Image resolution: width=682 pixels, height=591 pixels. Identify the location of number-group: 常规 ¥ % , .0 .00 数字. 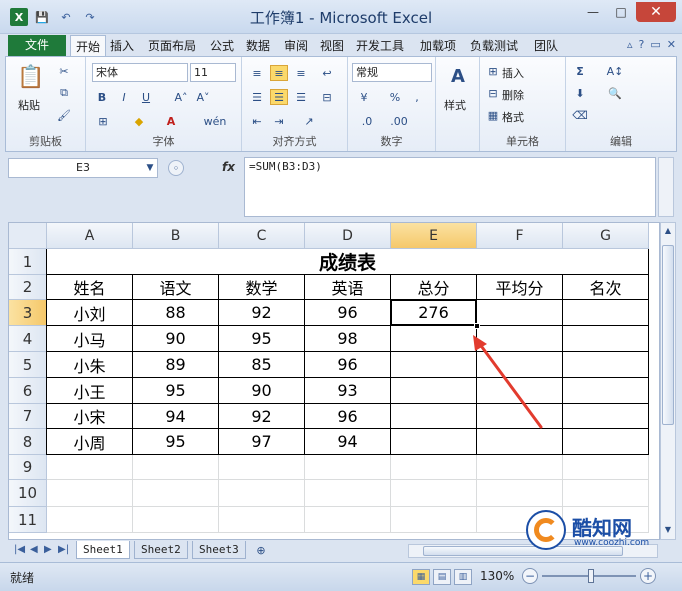
(392, 104).